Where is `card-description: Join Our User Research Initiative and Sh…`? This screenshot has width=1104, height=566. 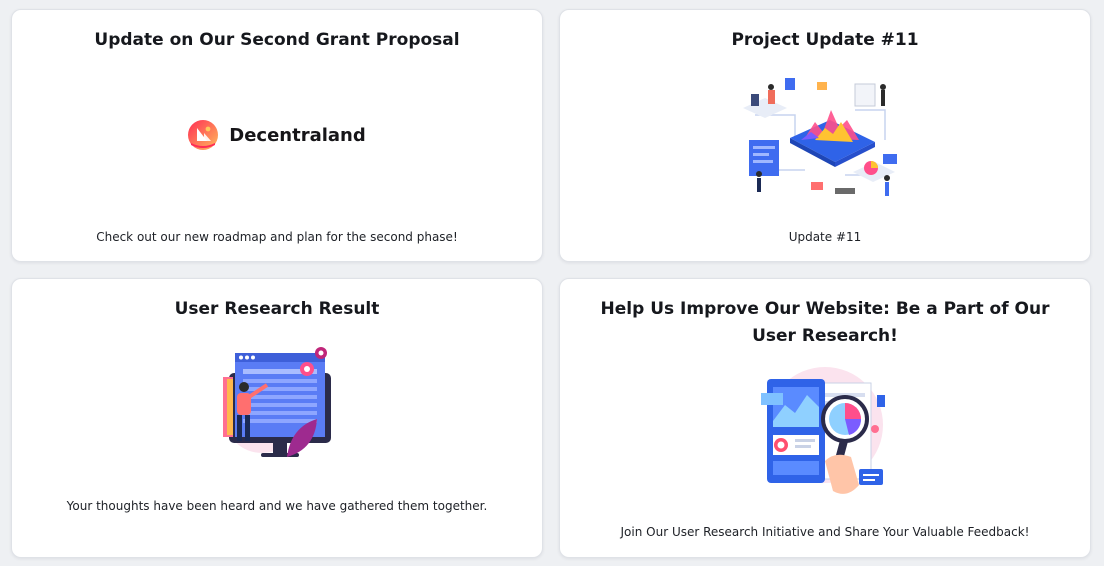
card-description: Join Our User Research Initiative and Sh… is located at coordinates (825, 532).